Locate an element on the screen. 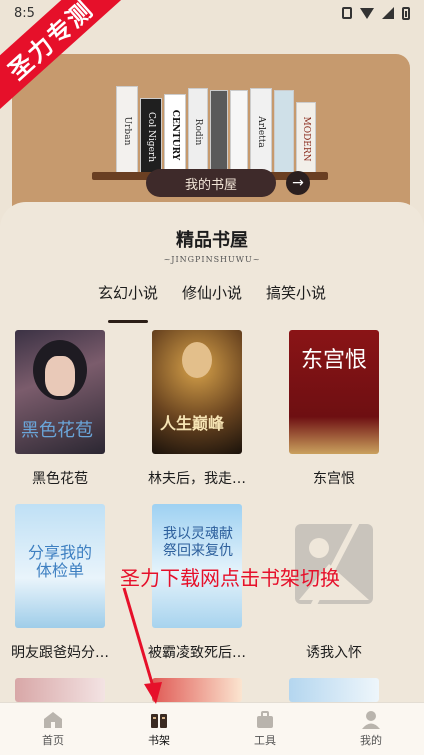 The width and height of the screenshot is (424, 755). my-bookshelf-button: 我的书屋 is located at coordinates (211, 183).